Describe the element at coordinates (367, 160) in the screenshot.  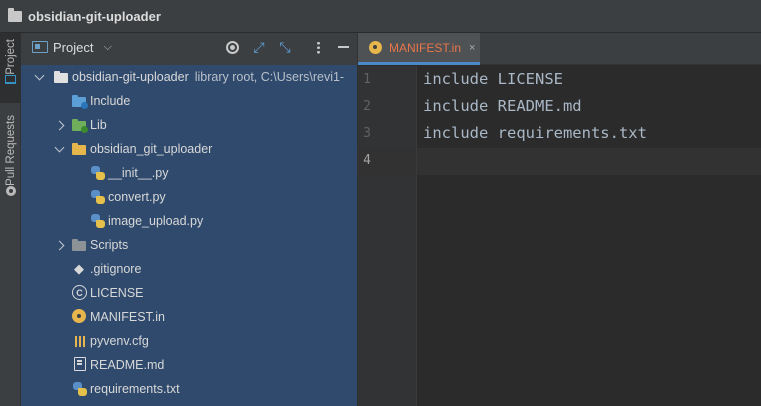
I see `line-number: 4` at that location.